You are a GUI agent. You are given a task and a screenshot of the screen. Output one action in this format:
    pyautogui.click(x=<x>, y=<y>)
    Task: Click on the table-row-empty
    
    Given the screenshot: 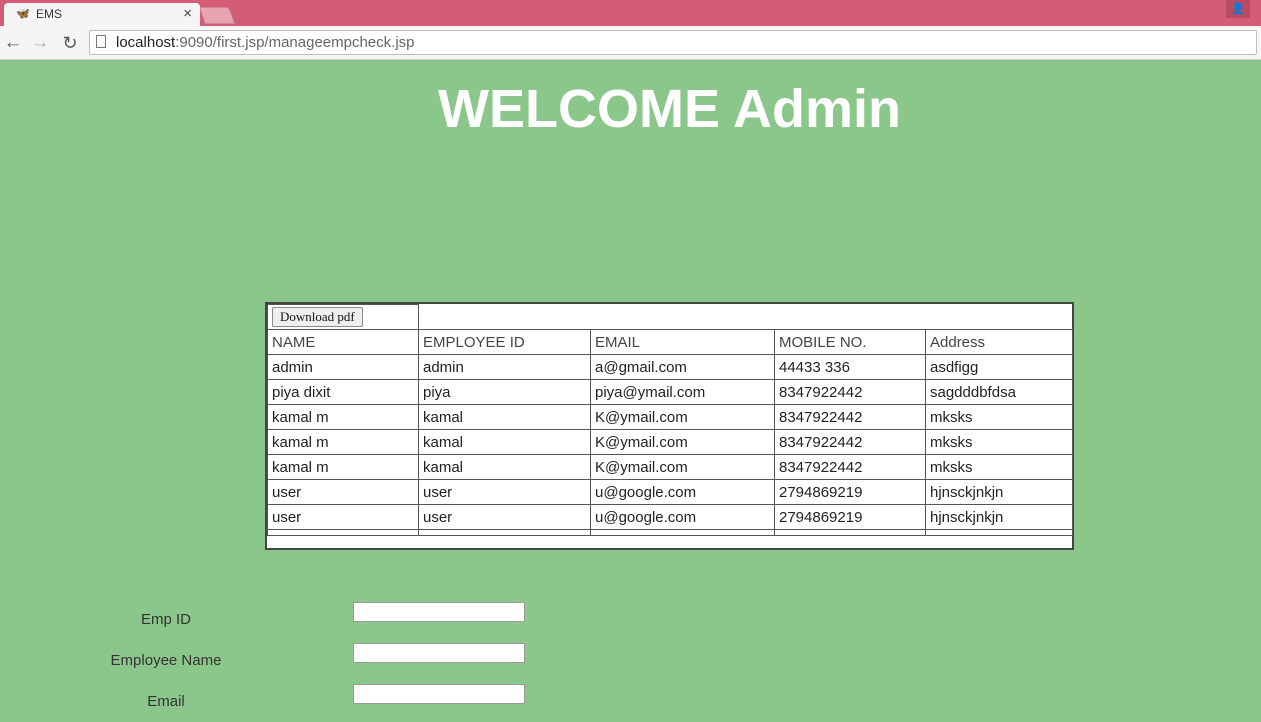 What is the action you would take?
    pyautogui.click(x=670, y=532)
    